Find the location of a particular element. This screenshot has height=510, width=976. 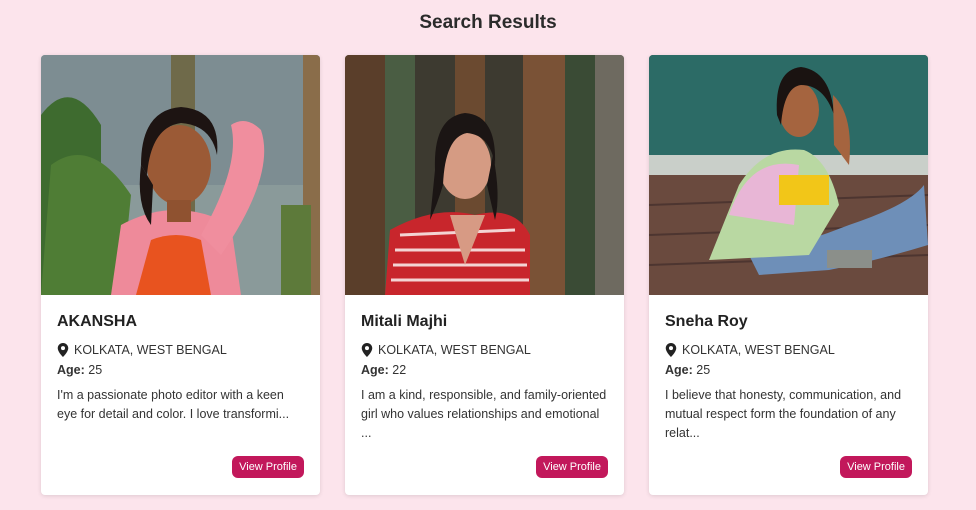

page-title: Search Results is located at coordinates (488, 22).